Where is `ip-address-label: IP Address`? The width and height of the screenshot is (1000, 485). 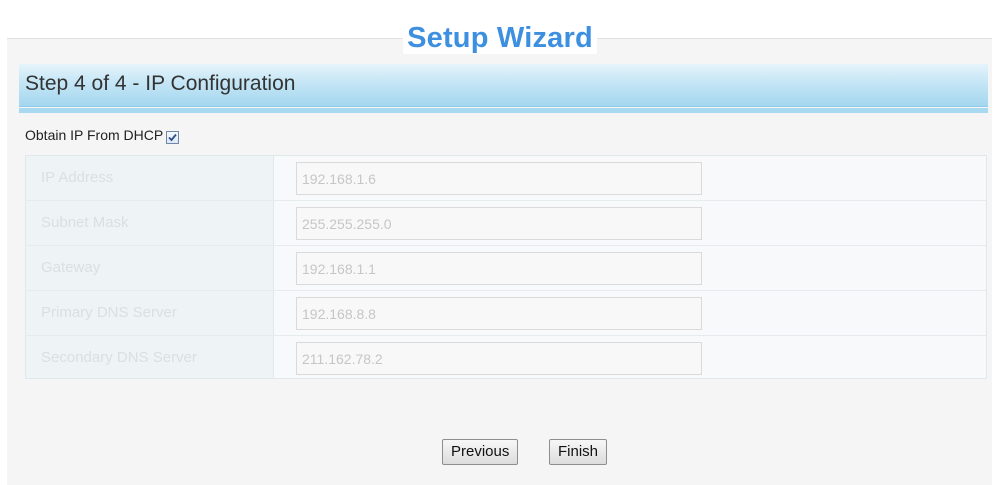
ip-address-label: IP Address is located at coordinates (77, 177).